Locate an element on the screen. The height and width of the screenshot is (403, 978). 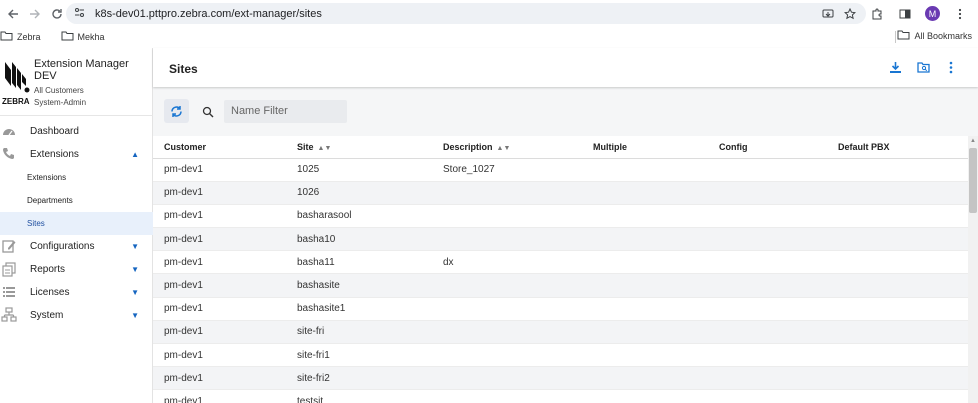
table-row: pm-dev1 testsit is located at coordinates (560, 396).